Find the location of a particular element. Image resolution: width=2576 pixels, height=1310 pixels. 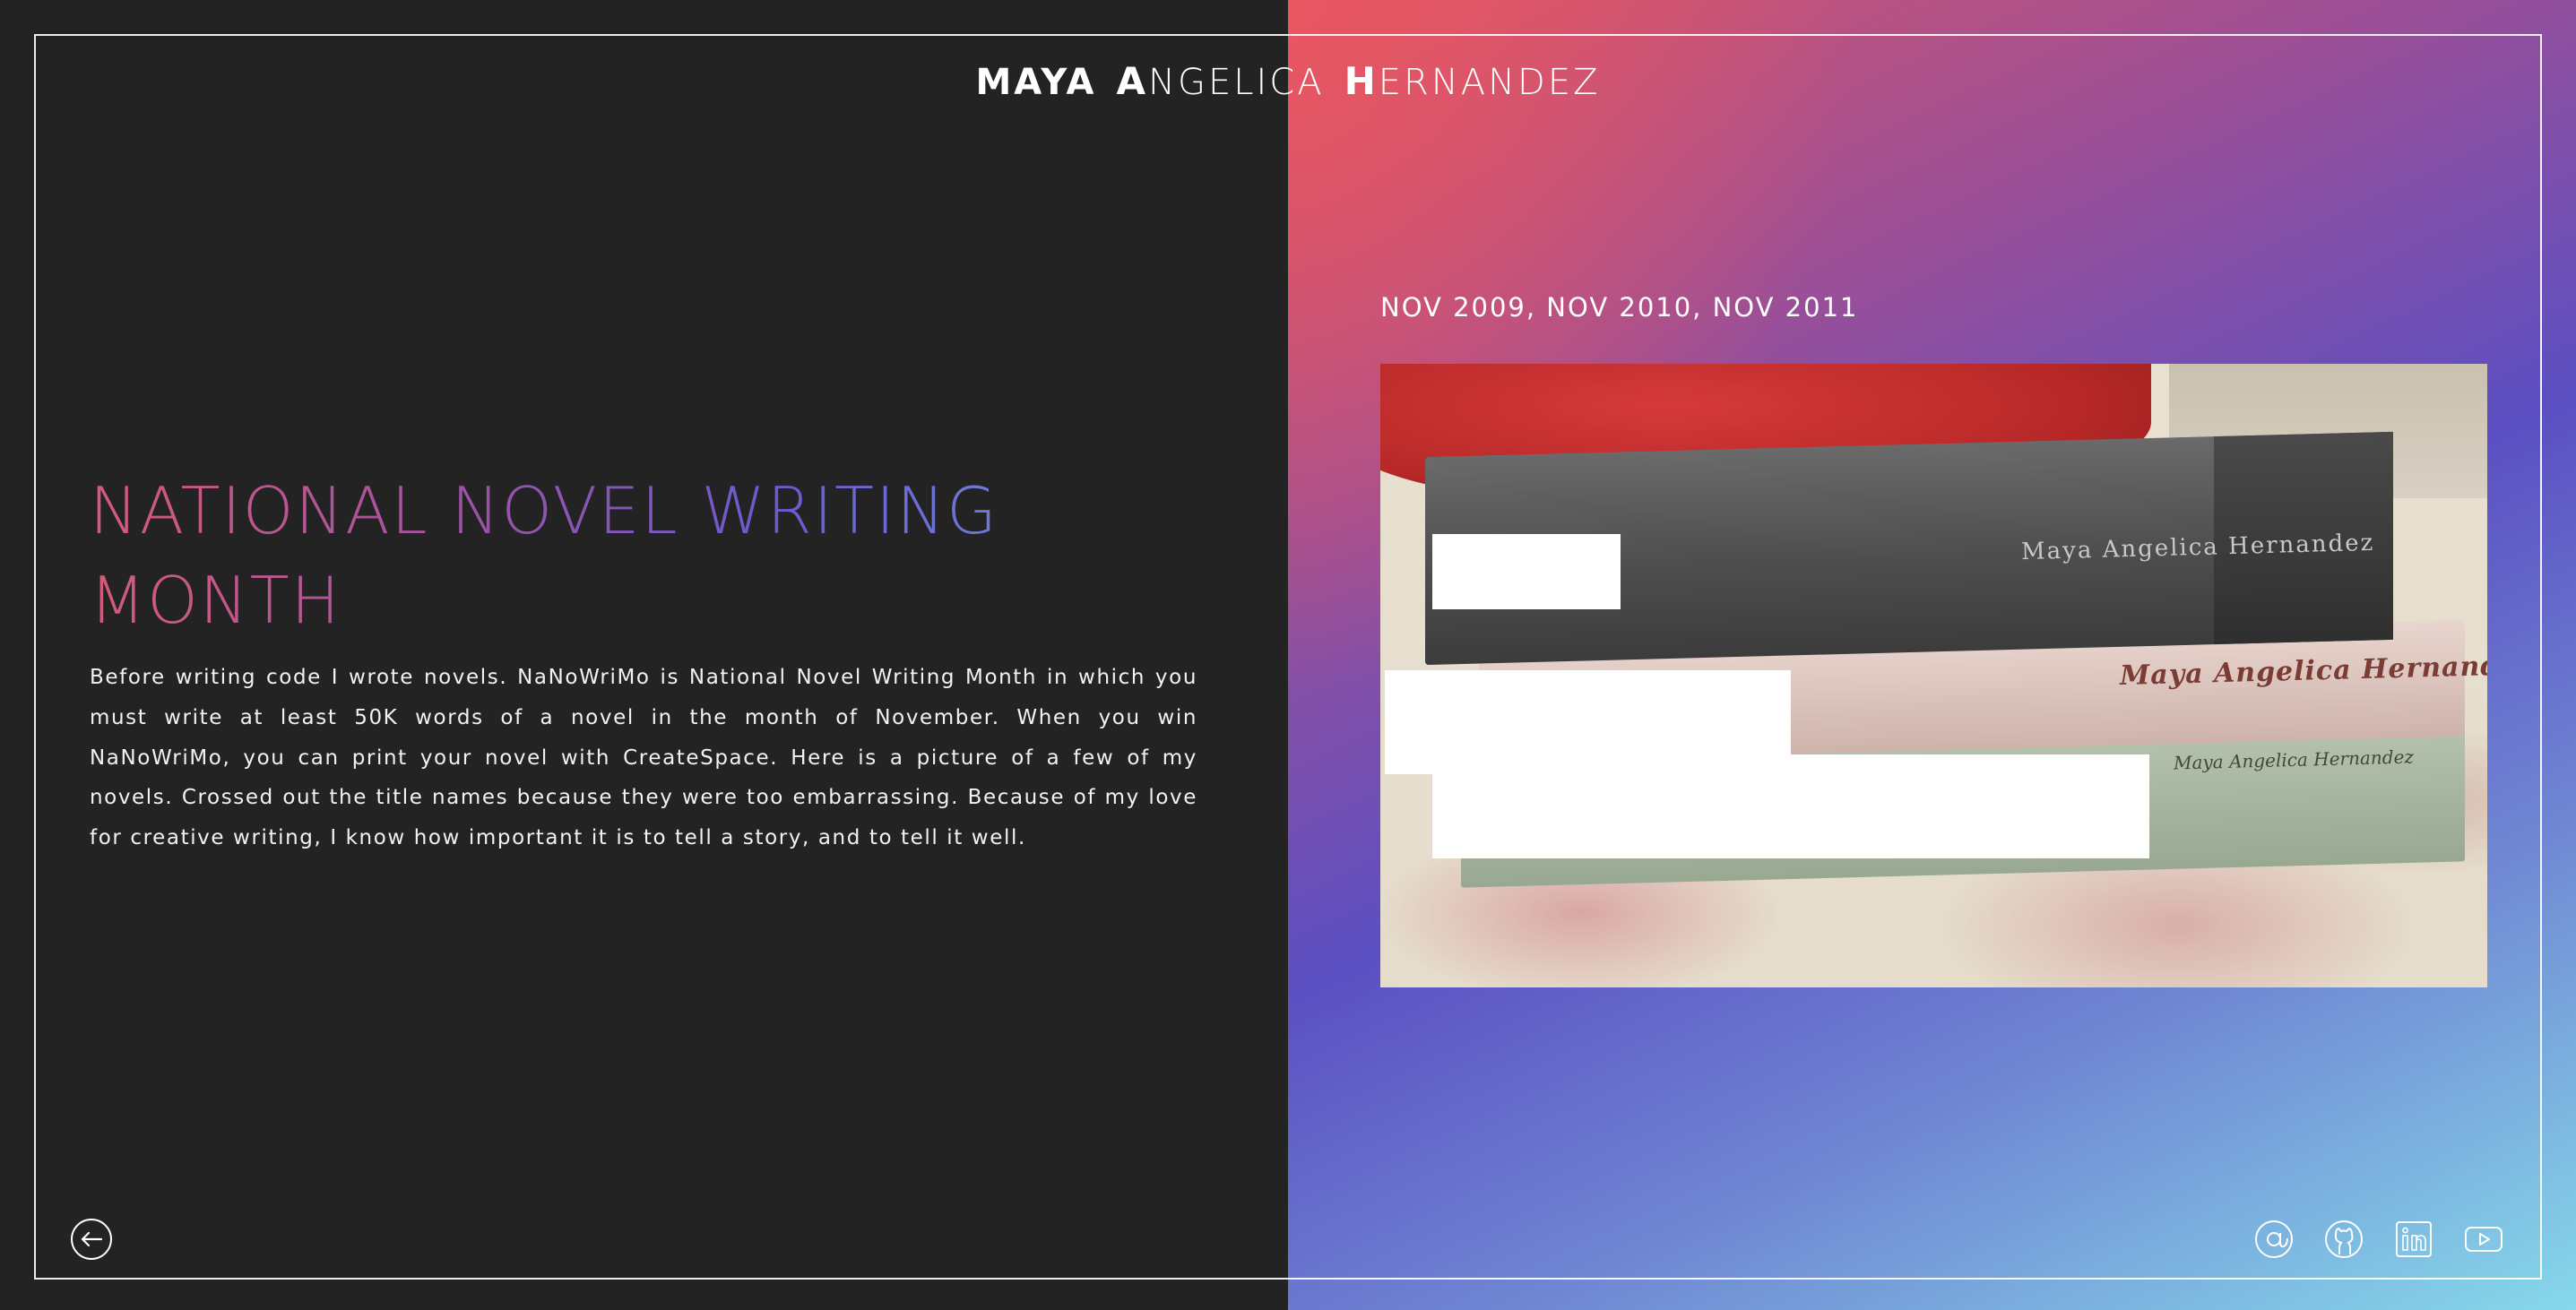

github-icon is located at coordinates (2343, 1239).